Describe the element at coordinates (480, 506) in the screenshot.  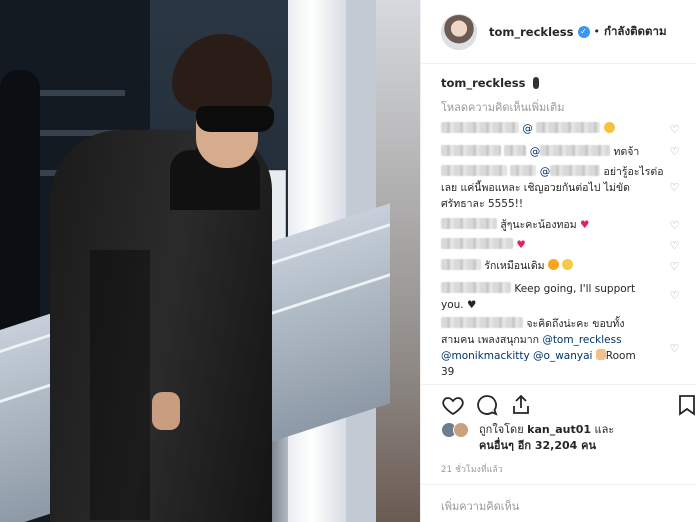
I see `add-comment-input: เพิ่มความคิดเห็น` at that location.